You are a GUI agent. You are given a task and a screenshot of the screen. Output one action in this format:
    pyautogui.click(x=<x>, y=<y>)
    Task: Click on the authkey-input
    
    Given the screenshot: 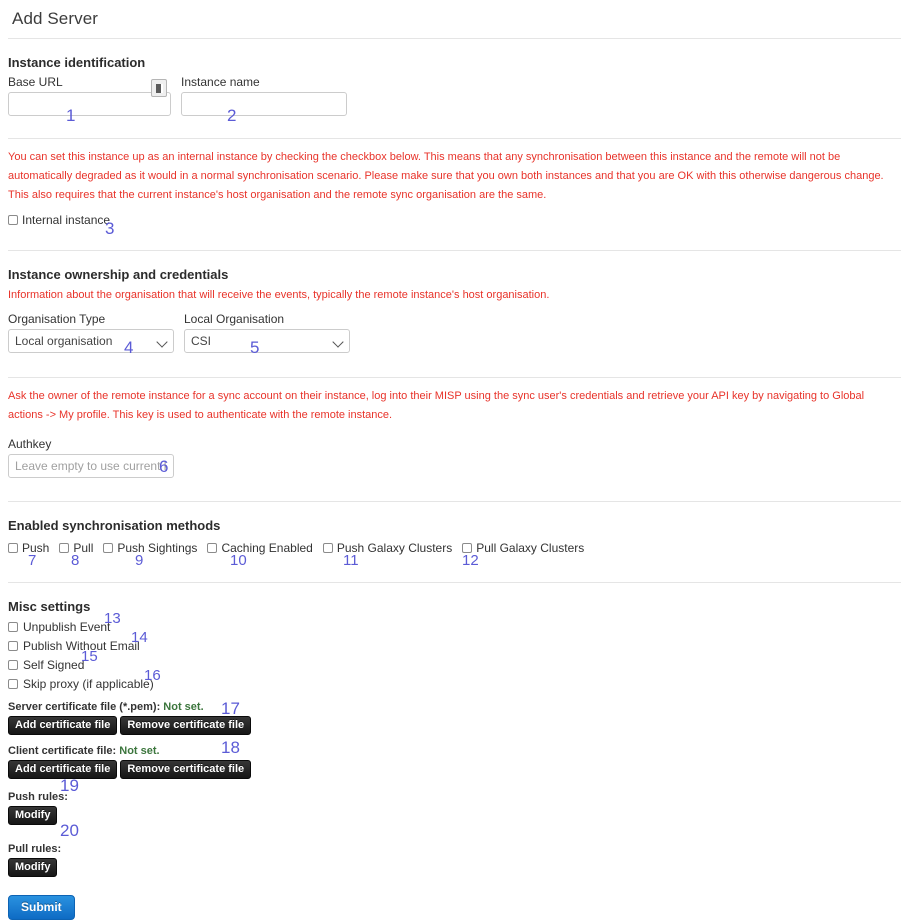 What is the action you would take?
    pyautogui.click(x=91, y=466)
    